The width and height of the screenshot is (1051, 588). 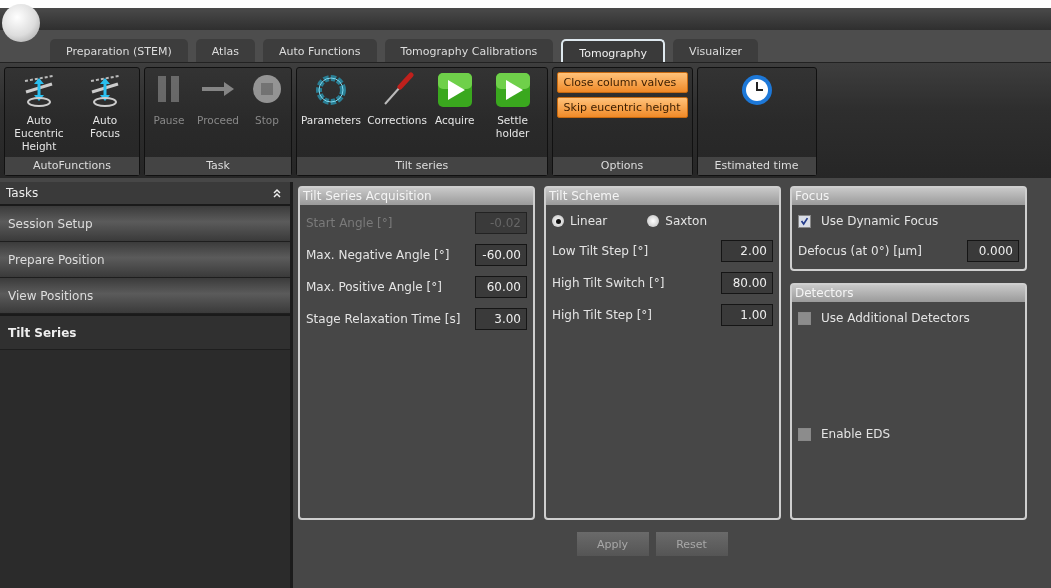 I want to click on field-label: Stage Relaxation Time [s], so click(x=383, y=319).